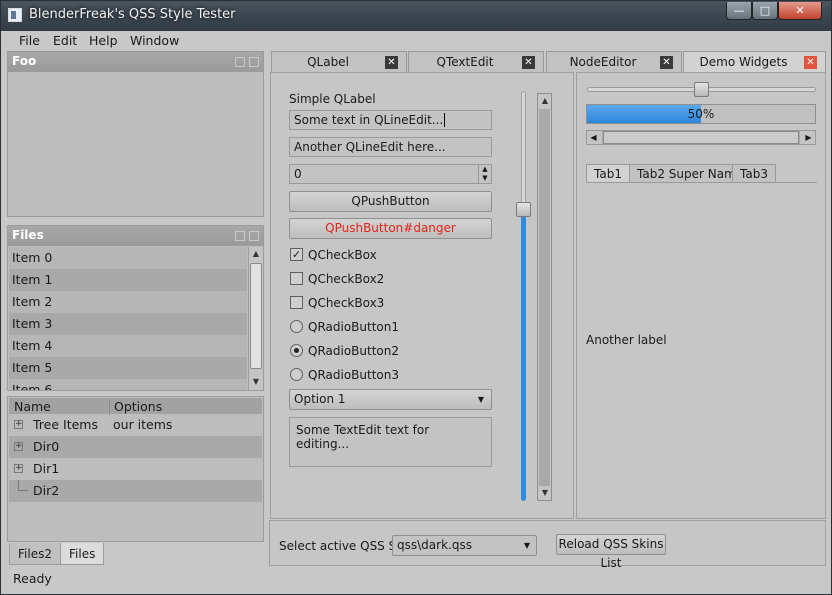 Image resolution: width=832 pixels, height=595 pixels. What do you see at coordinates (103, 40) in the screenshot?
I see `menu-help: Help` at bounding box center [103, 40].